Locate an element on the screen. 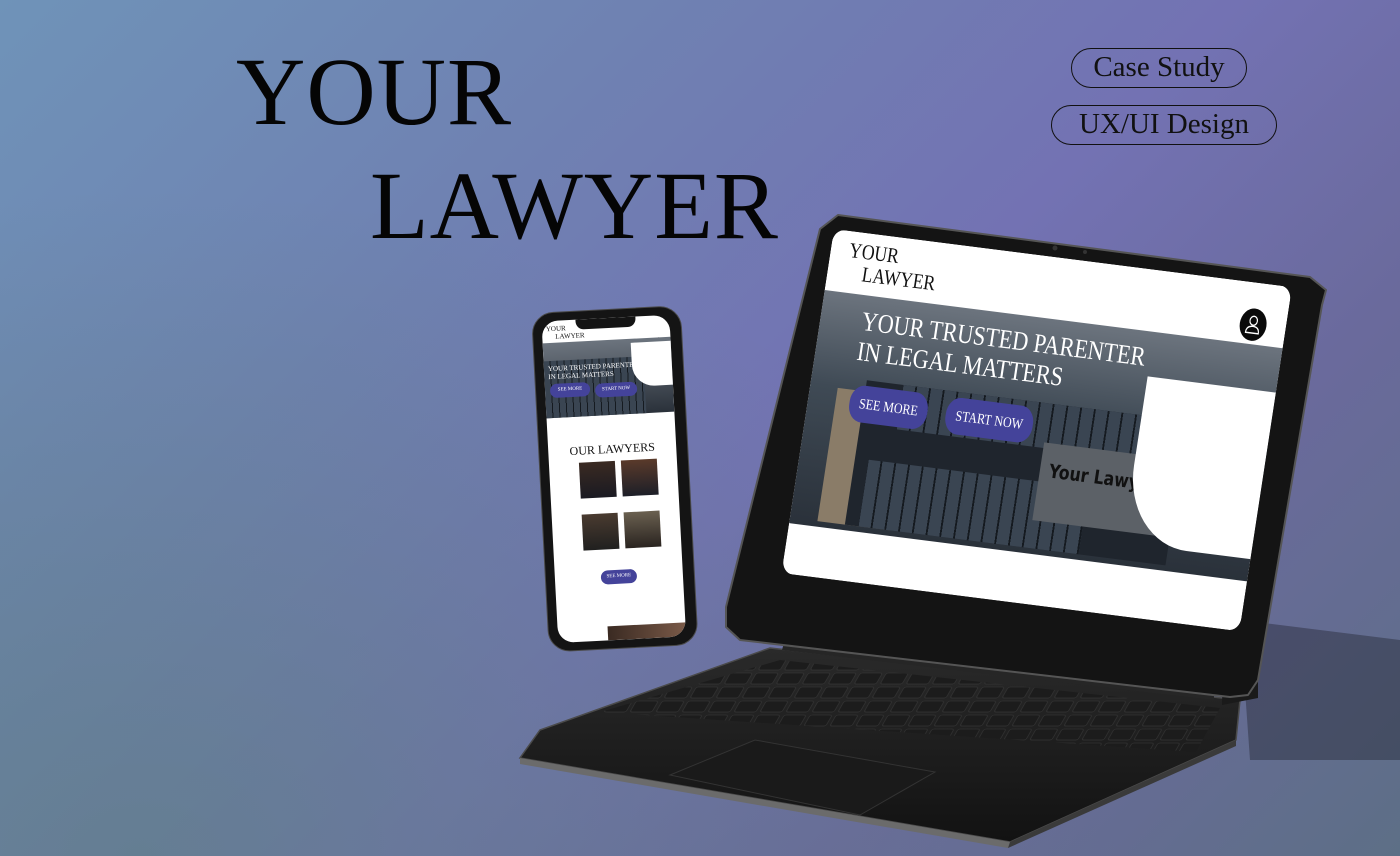  user-icon-glyph is located at coordinates (1252, 325).